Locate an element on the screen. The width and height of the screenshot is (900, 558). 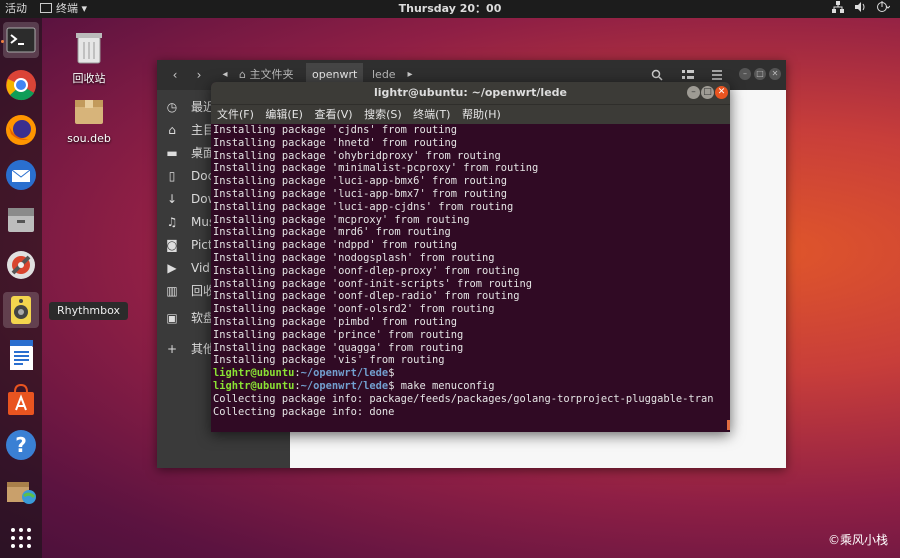
floppy-icon: ▣ is located at coordinates (172, 318).